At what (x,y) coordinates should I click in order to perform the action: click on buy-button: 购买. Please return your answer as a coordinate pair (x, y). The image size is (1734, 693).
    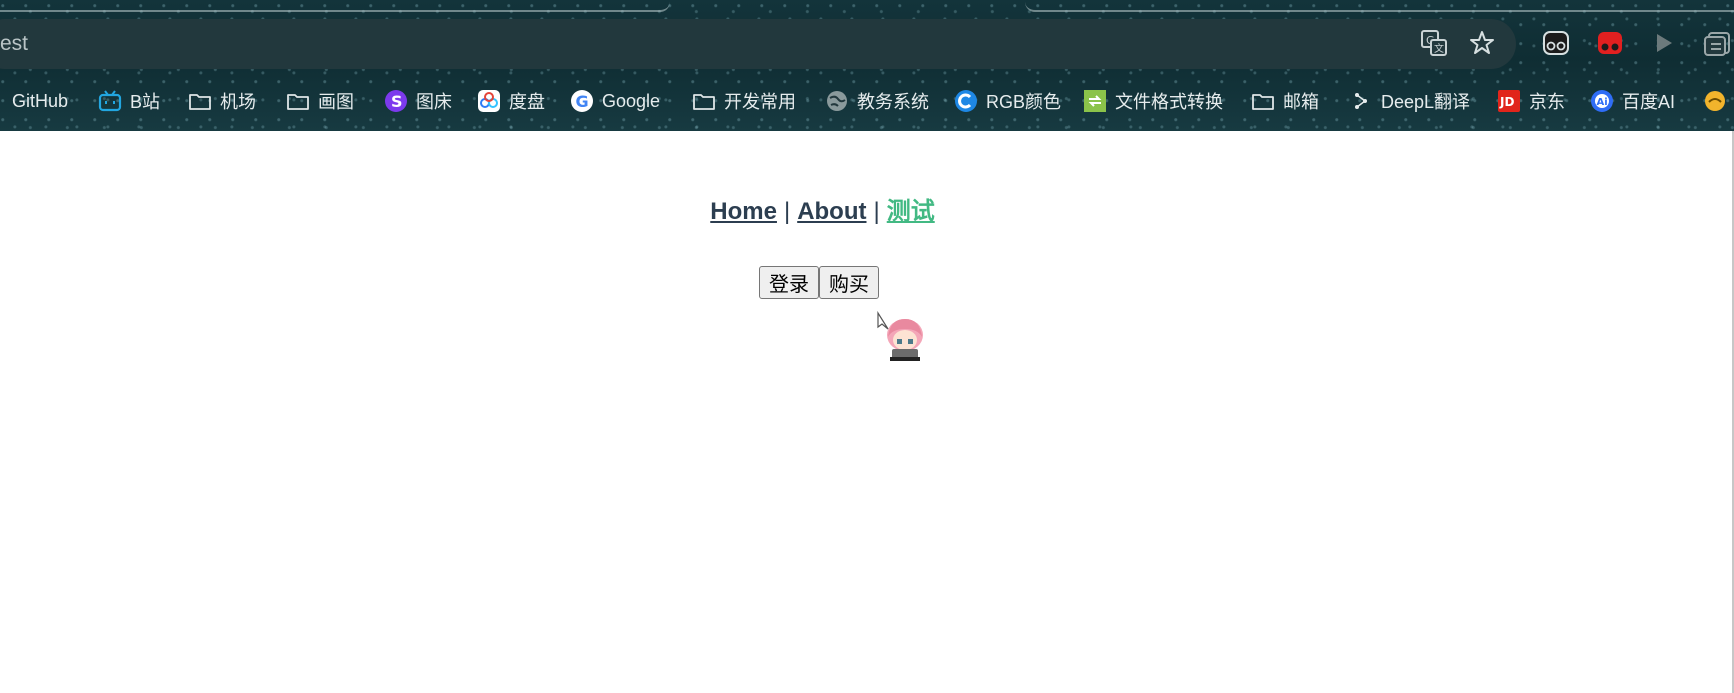
    Looking at the image, I should click on (849, 282).